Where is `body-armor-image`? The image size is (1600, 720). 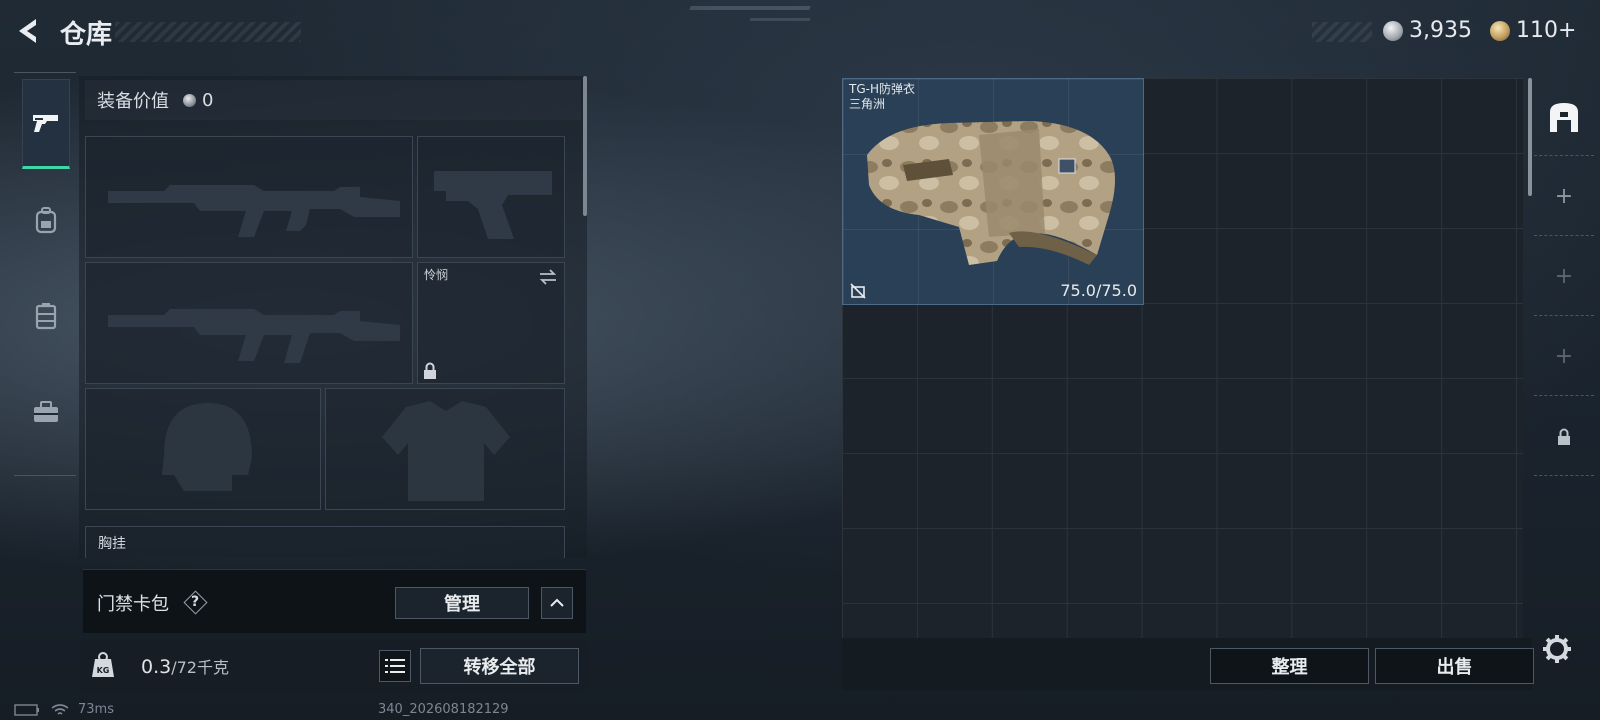 body-armor-image is located at coordinates (991, 193).